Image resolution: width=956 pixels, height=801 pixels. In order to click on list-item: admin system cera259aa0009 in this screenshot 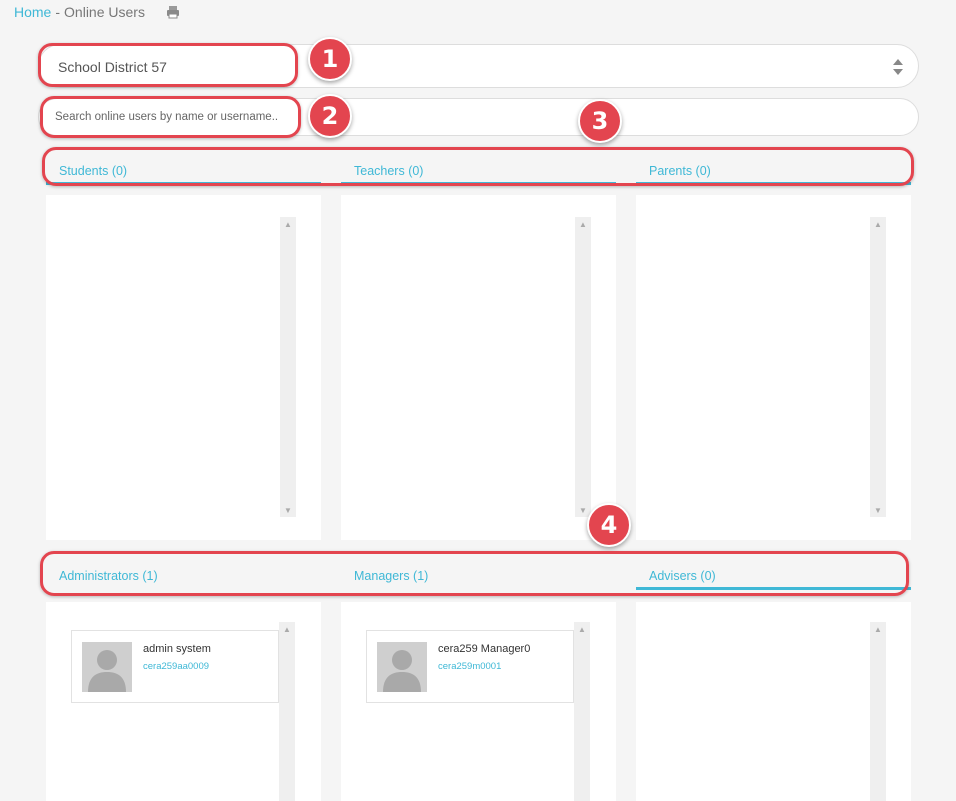, I will do `click(175, 666)`.